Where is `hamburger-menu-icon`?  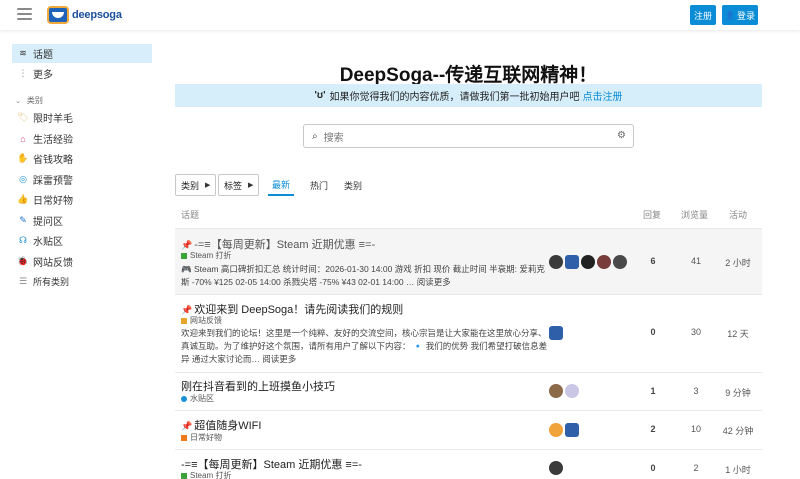
hamburger-menu-icon is located at coordinates (24, 14).